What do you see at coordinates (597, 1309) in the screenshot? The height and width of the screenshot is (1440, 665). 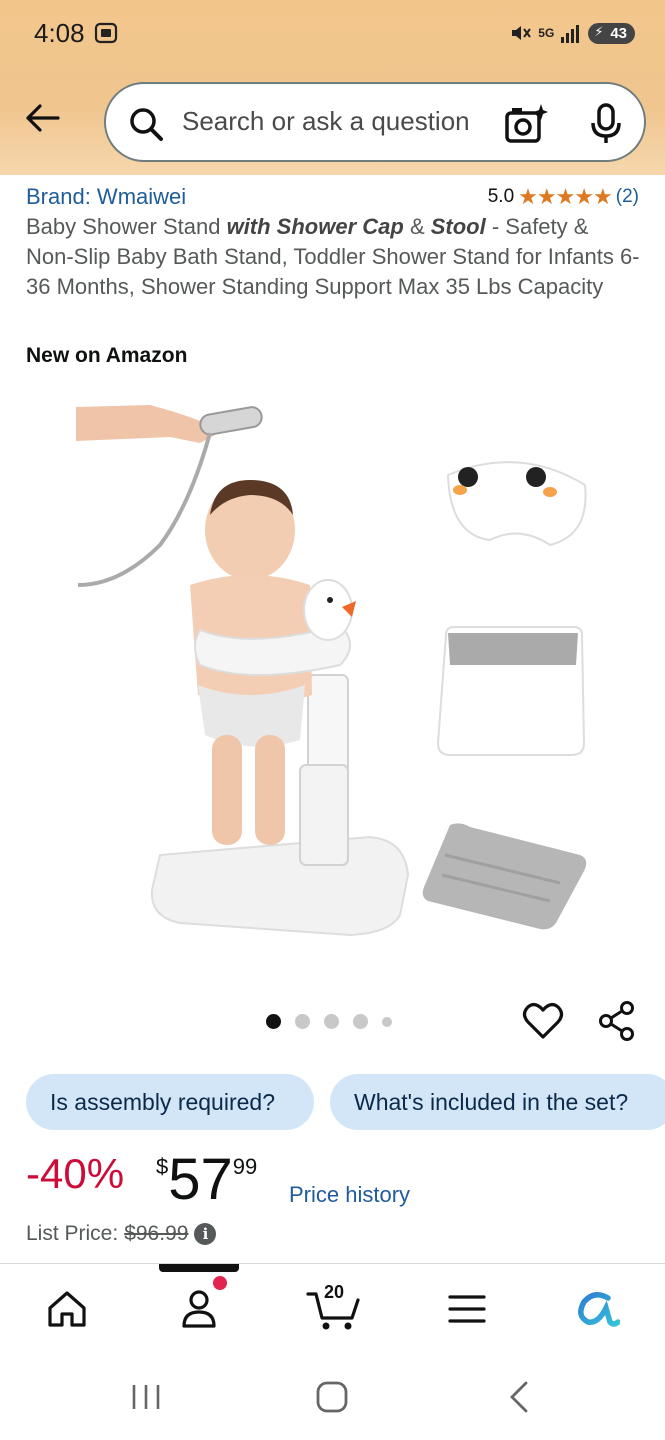 I see `rufus-ai-icon` at bounding box center [597, 1309].